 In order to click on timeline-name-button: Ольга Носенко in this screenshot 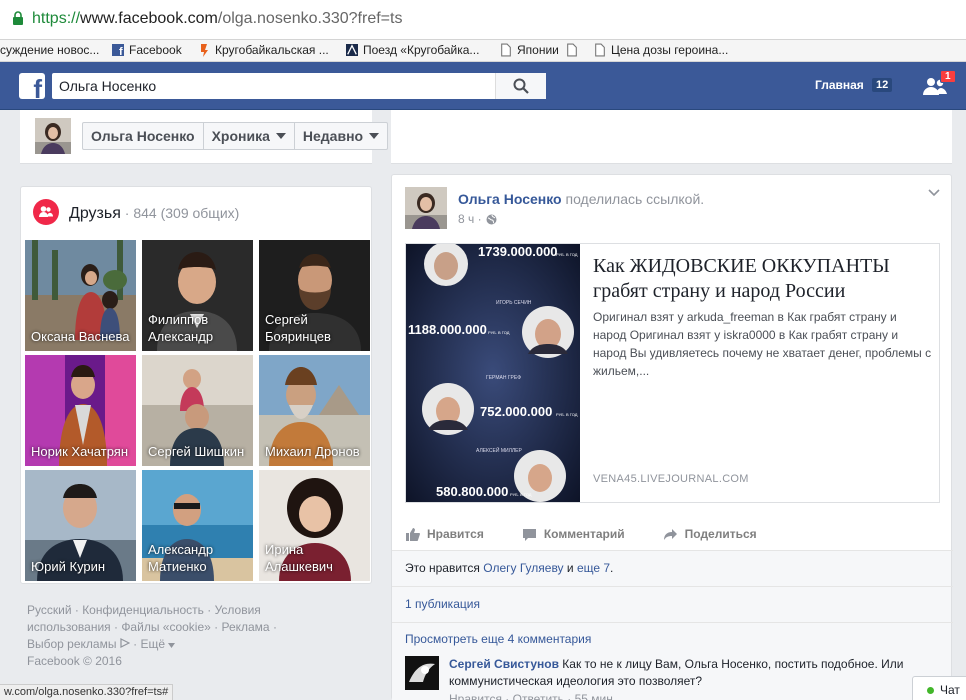, I will do `click(143, 136)`.